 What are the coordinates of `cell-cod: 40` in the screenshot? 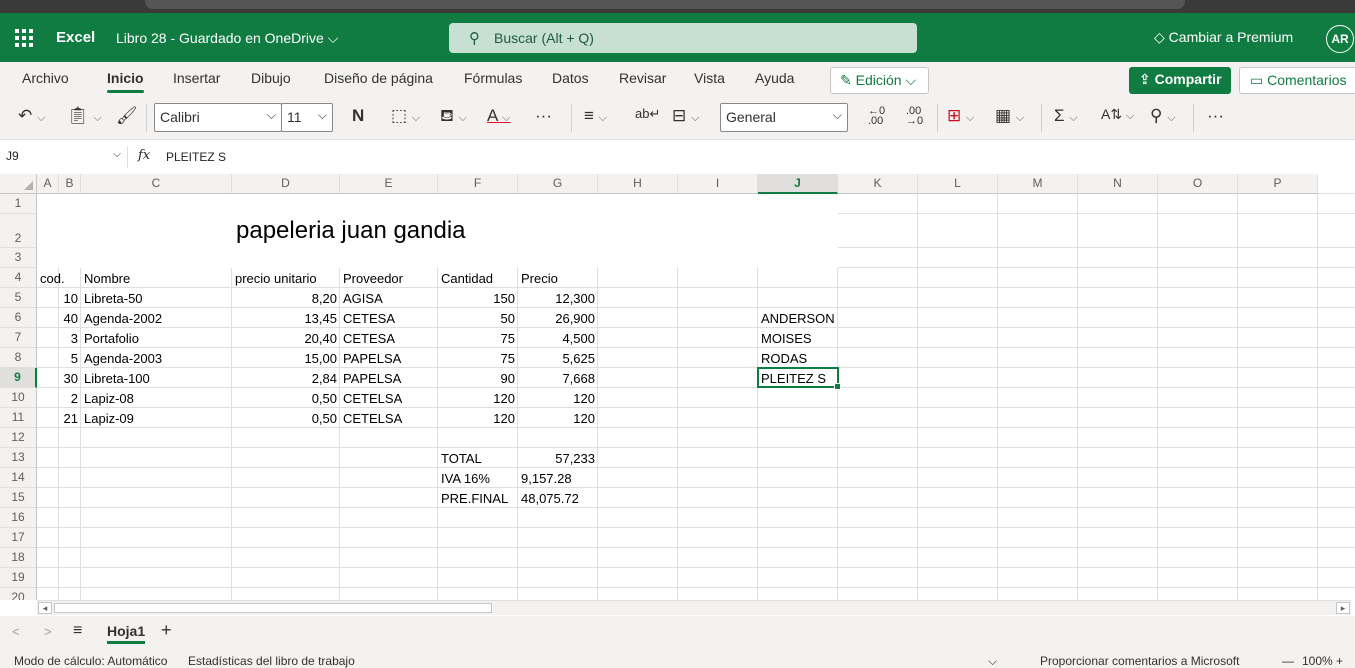 It's located at (48, 319).